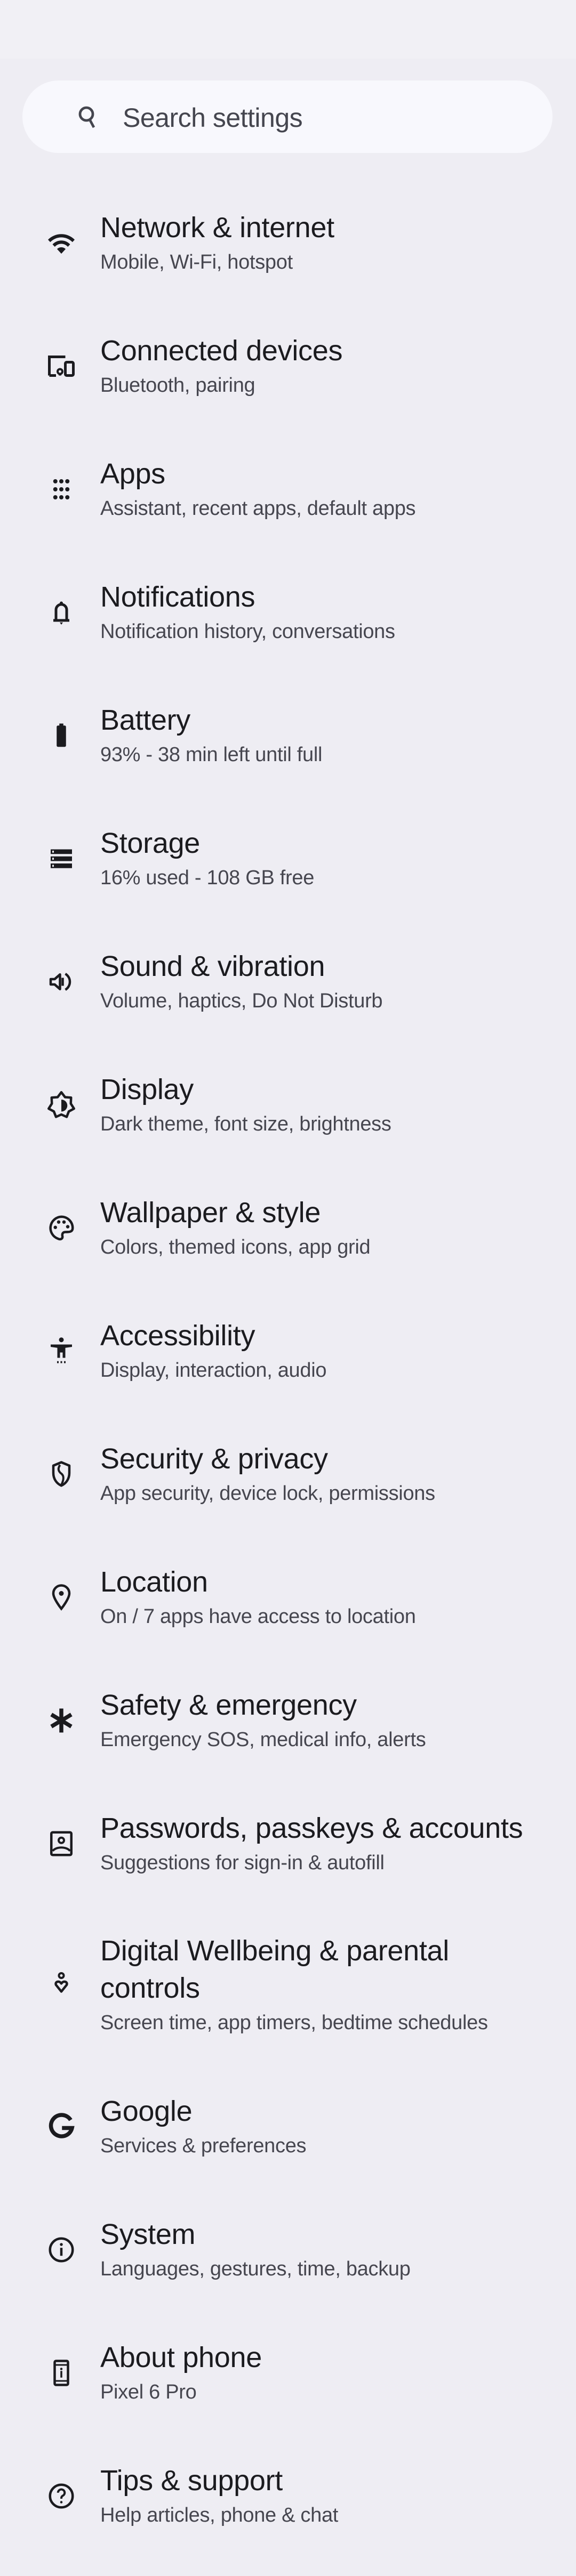 Image resolution: width=576 pixels, height=2576 pixels. I want to click on settings-item-title: Storage, so click(150, 843).